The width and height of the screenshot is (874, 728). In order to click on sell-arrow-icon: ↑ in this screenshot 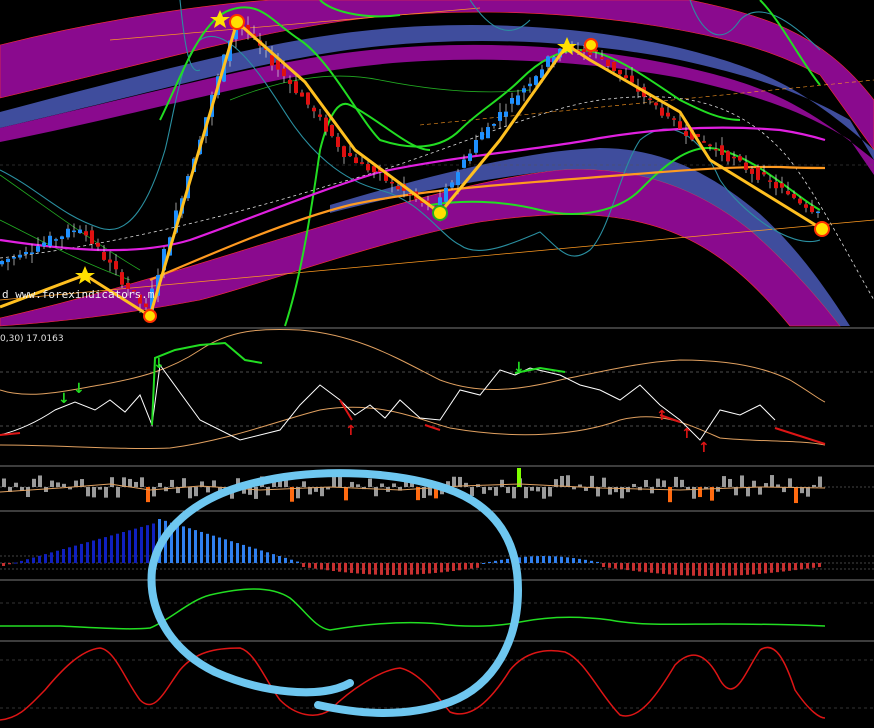, I will do `click(704, 448)`.